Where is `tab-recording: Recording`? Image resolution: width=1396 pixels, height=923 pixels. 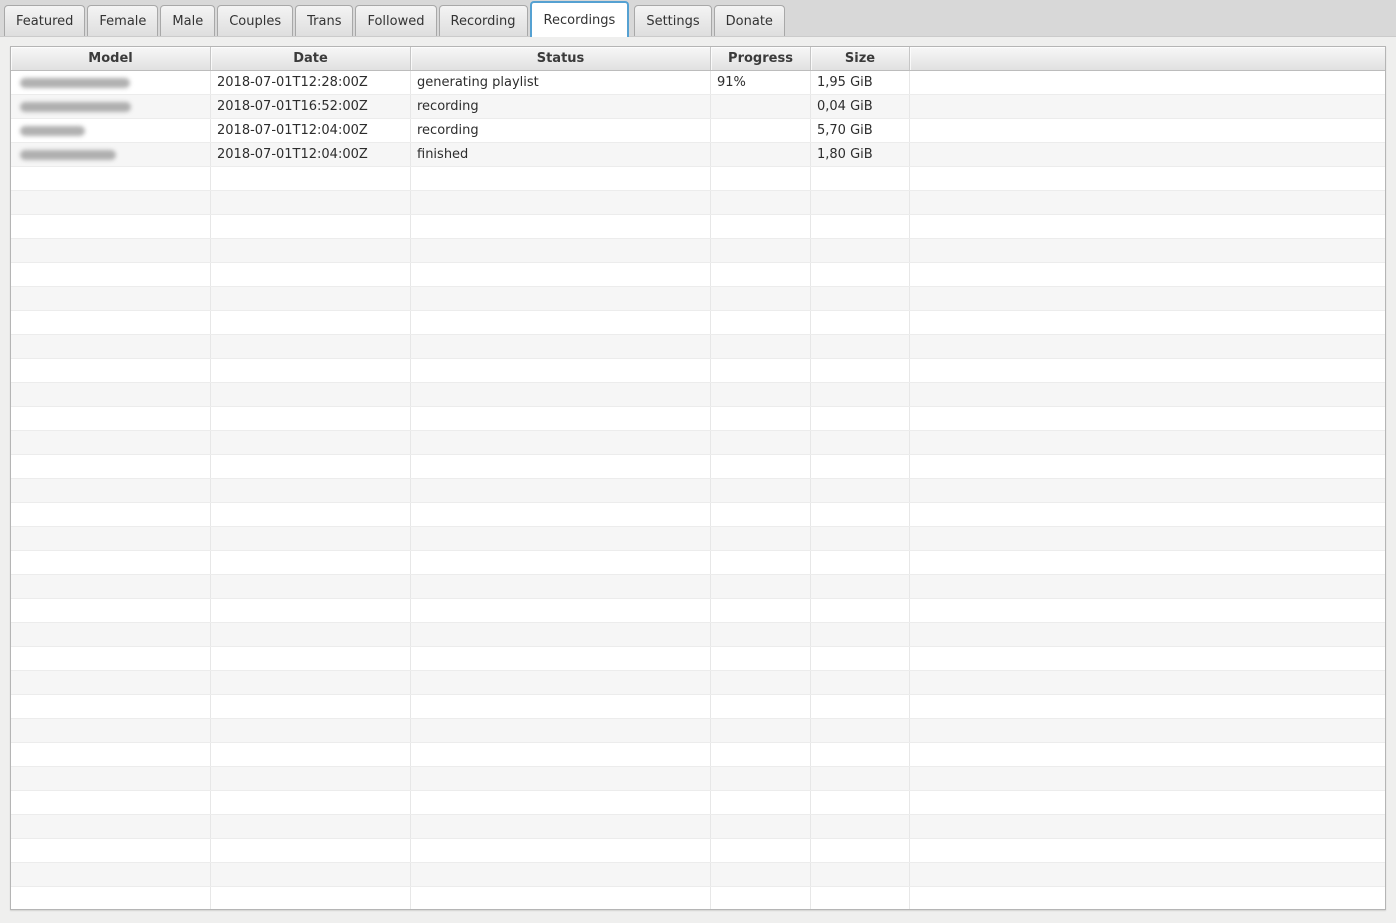
tab-recording: Recording is located at coordinates (483, 20).